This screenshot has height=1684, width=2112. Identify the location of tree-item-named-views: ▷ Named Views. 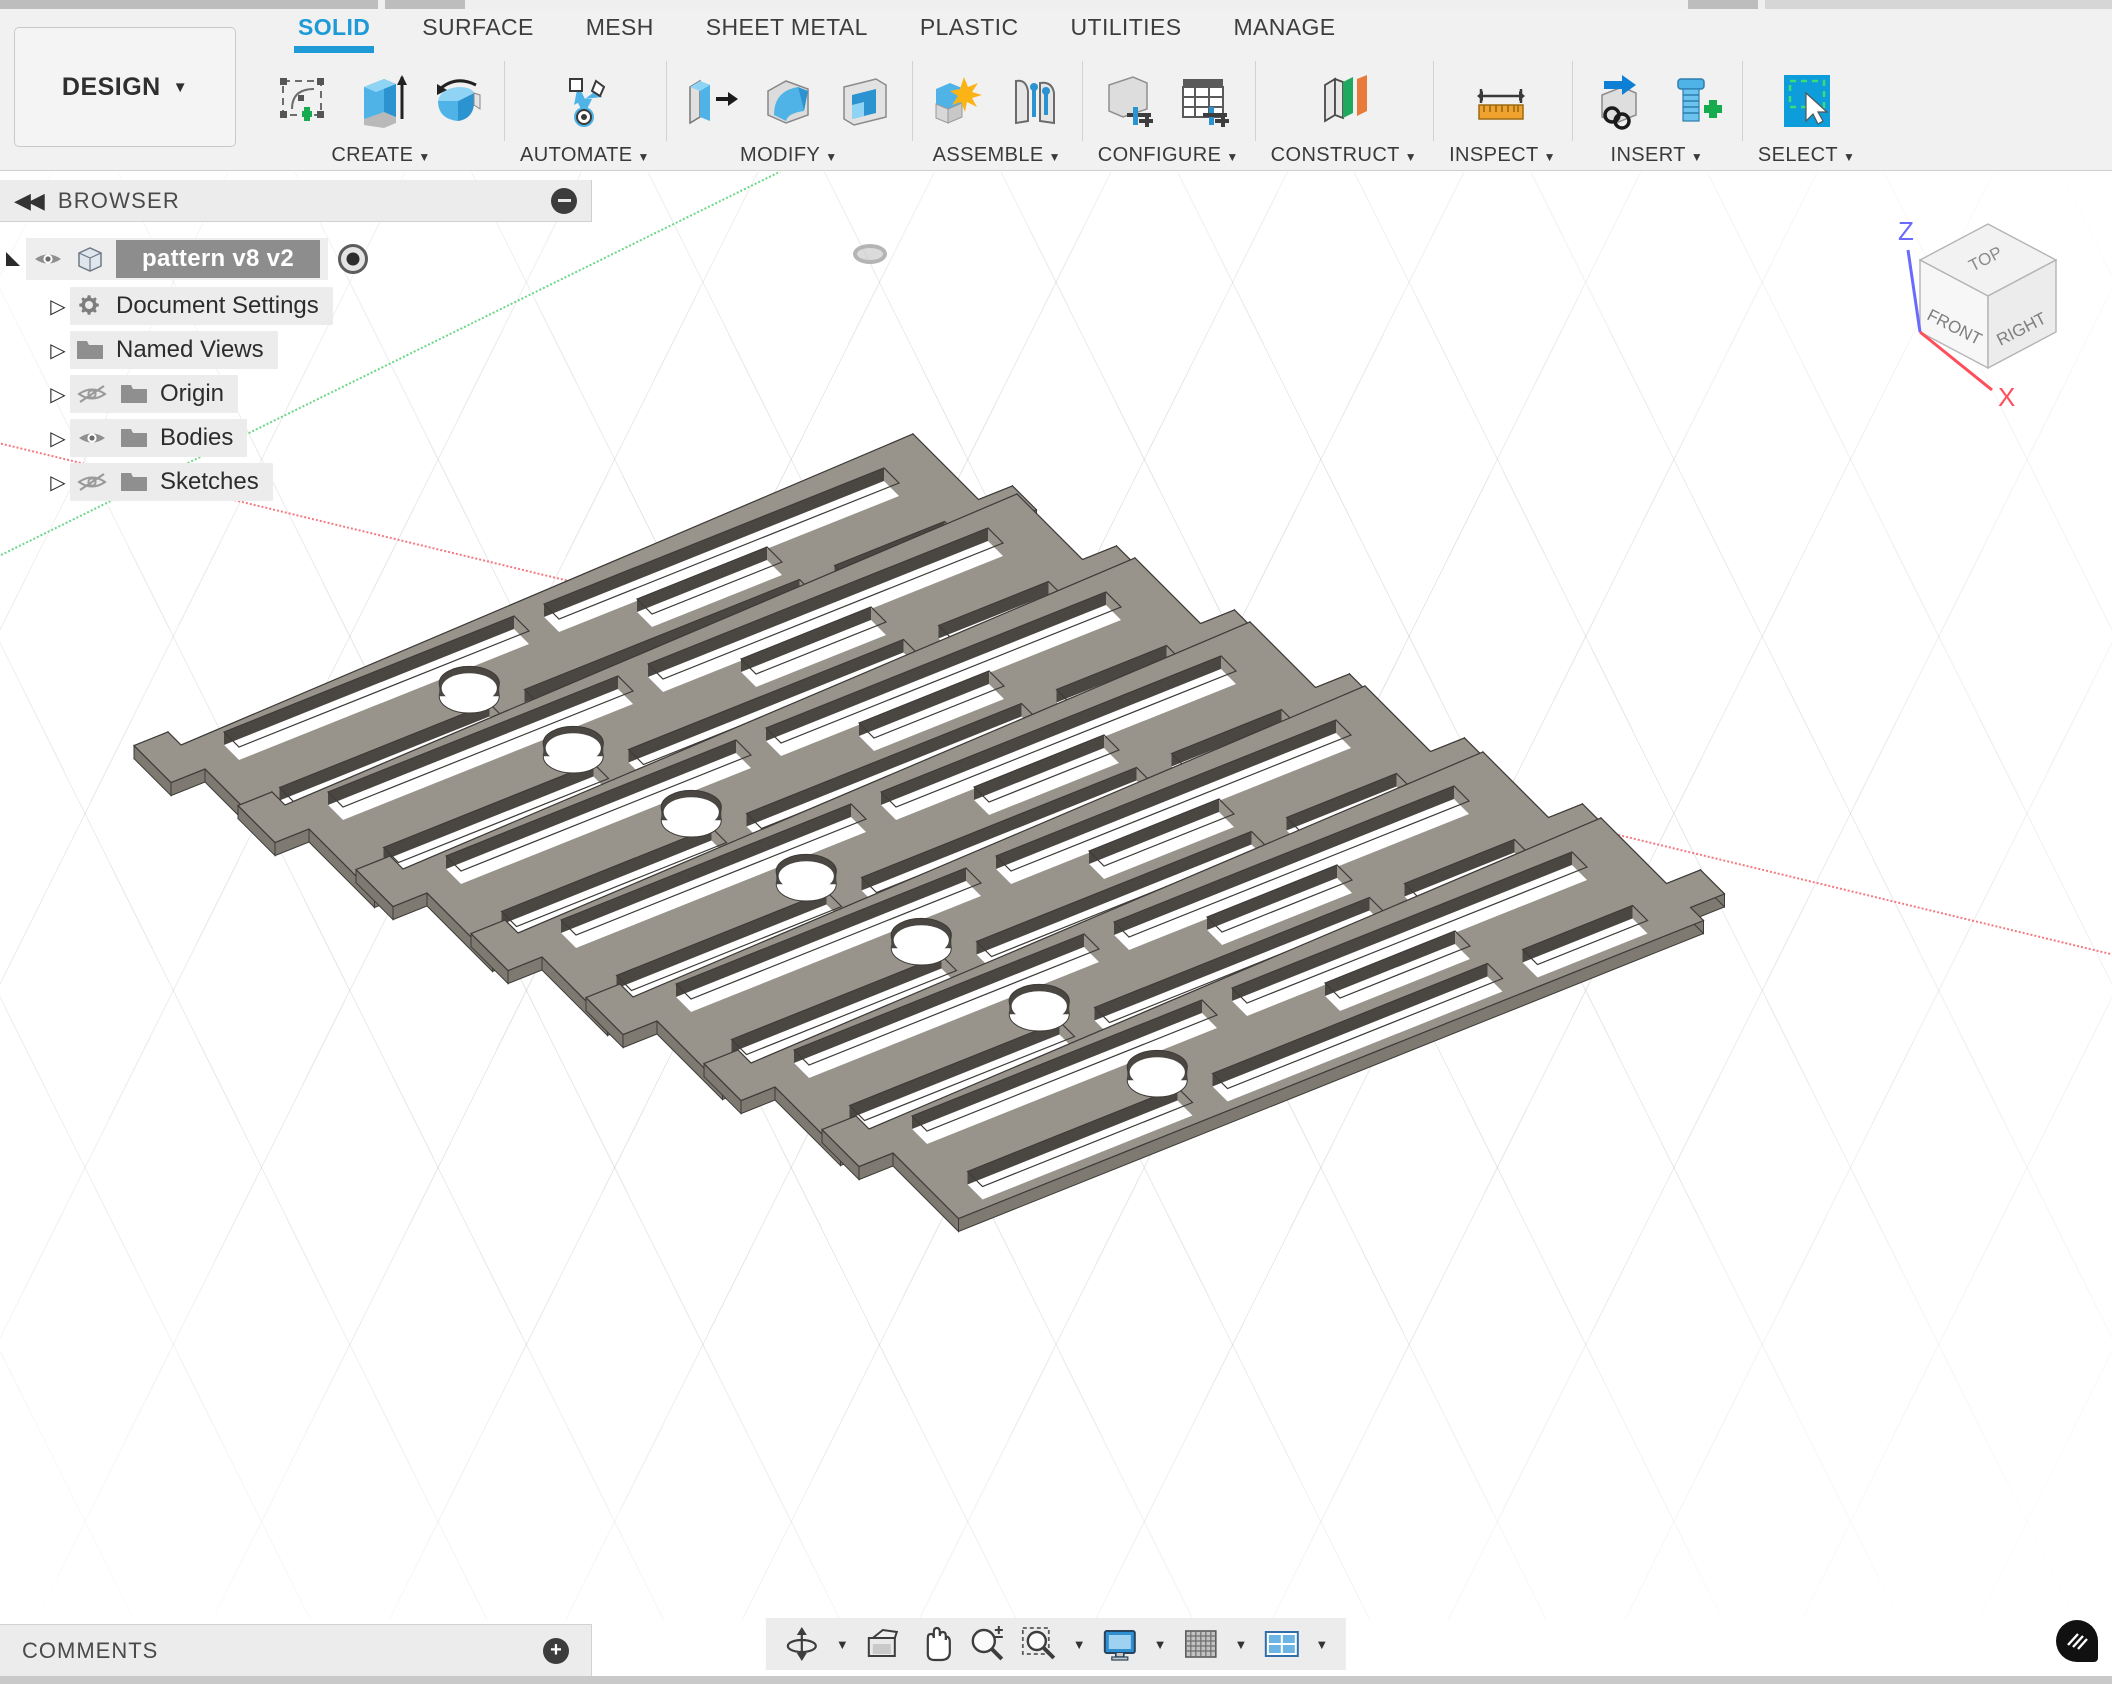
(296, 350).